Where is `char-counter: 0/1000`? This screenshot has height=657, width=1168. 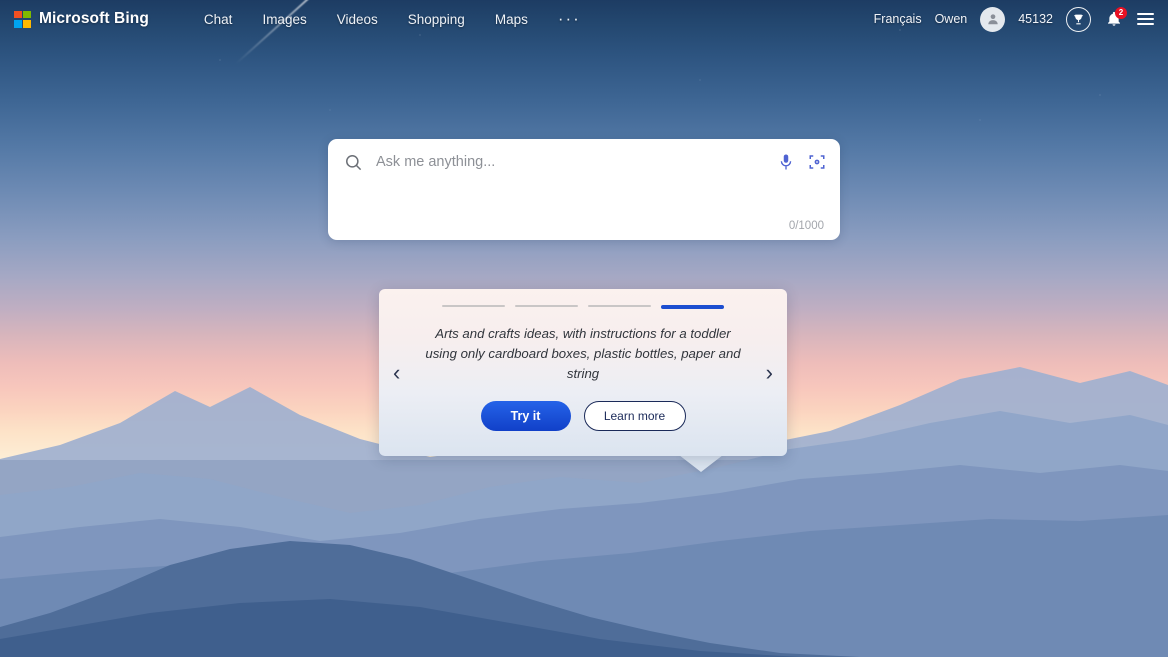 char-counter: 0/1000 is located at coordinates (806, 226).